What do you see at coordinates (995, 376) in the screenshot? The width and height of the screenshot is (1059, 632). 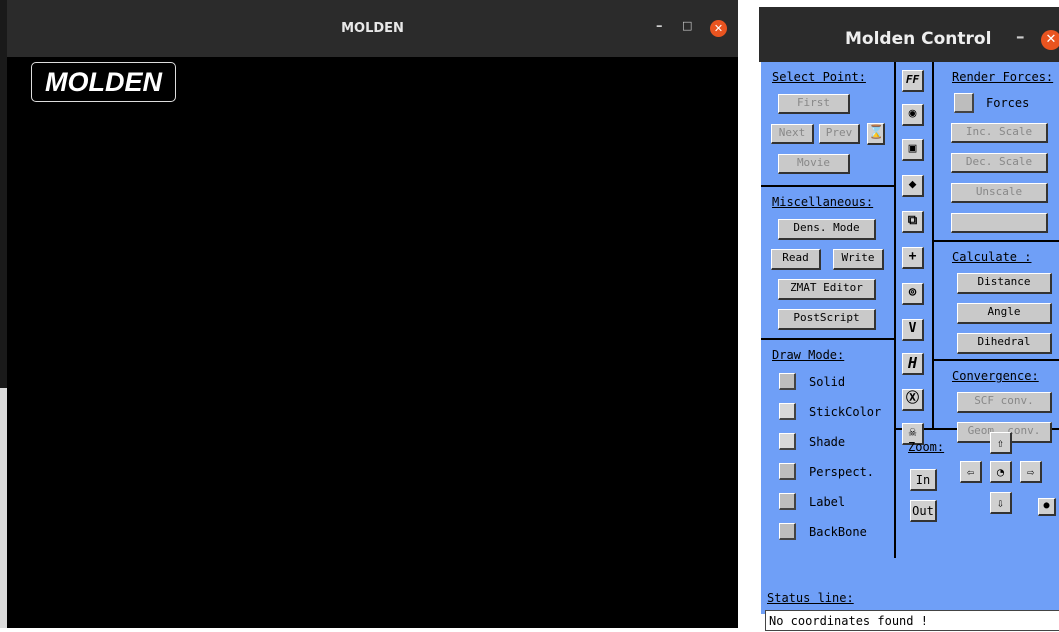 I see `convergence-heading: Convergence:` at bounding box center [995, 376].